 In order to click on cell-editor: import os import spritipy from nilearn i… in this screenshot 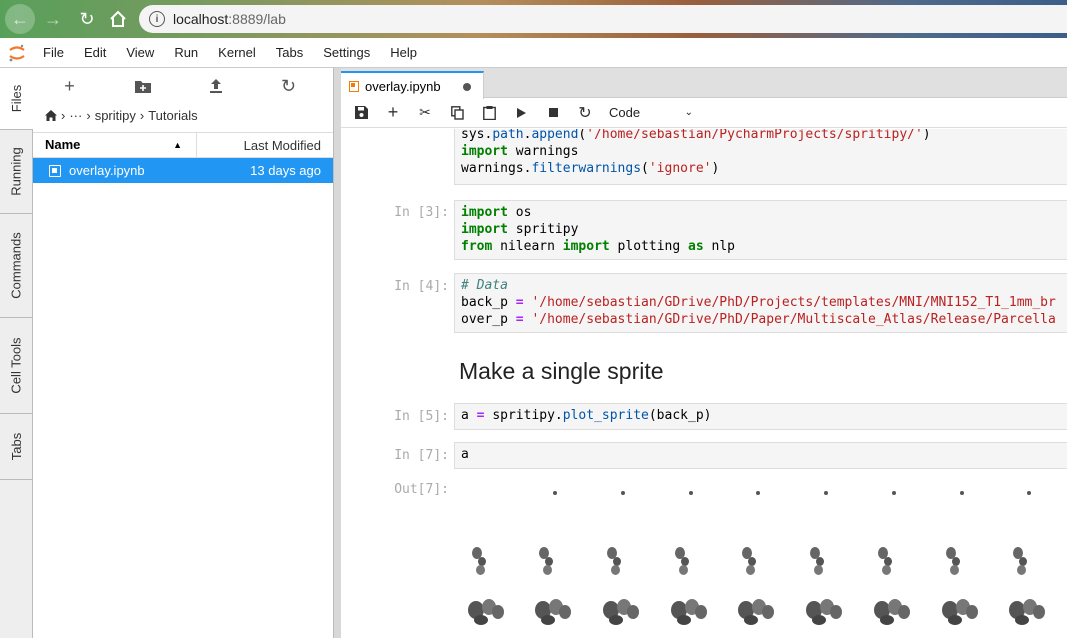, I will do `click(760, 230)`.